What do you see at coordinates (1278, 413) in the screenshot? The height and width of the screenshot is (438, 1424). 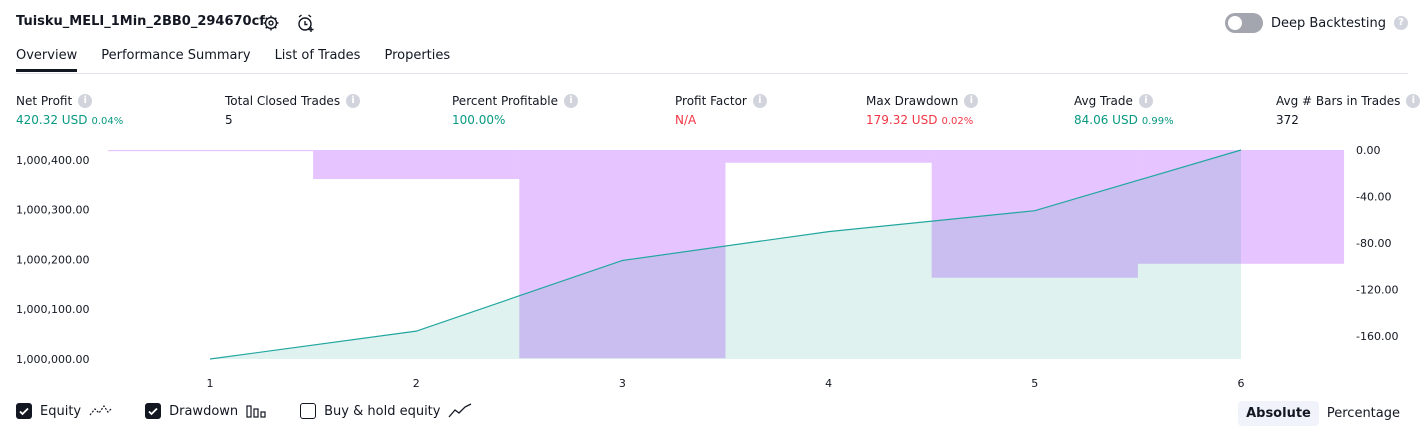 I see `absolute-button: Absolute` at bounding box center [1278, 413].